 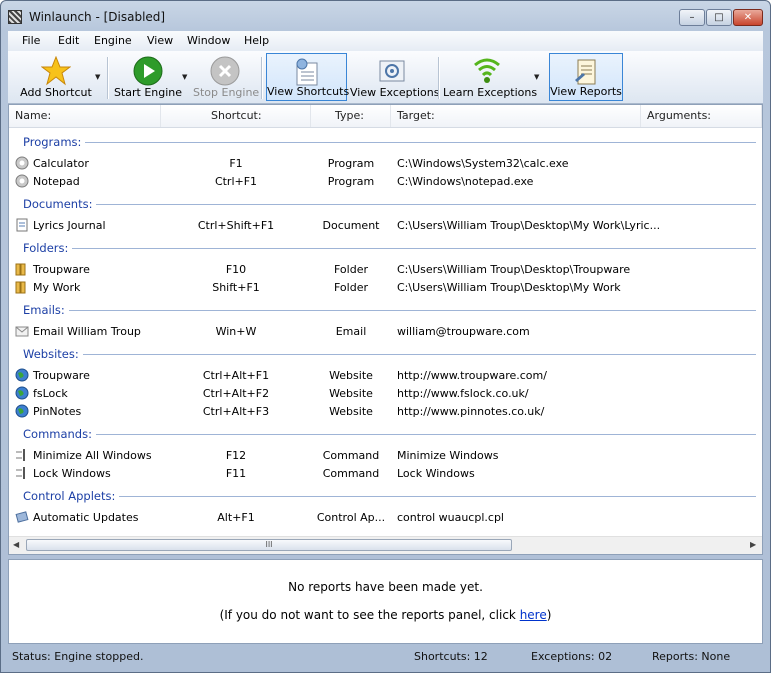 What do you see at coordinates (56, 181) in the screenshot?
I see `item-name: Notepad` at bounding box center [56, 181].